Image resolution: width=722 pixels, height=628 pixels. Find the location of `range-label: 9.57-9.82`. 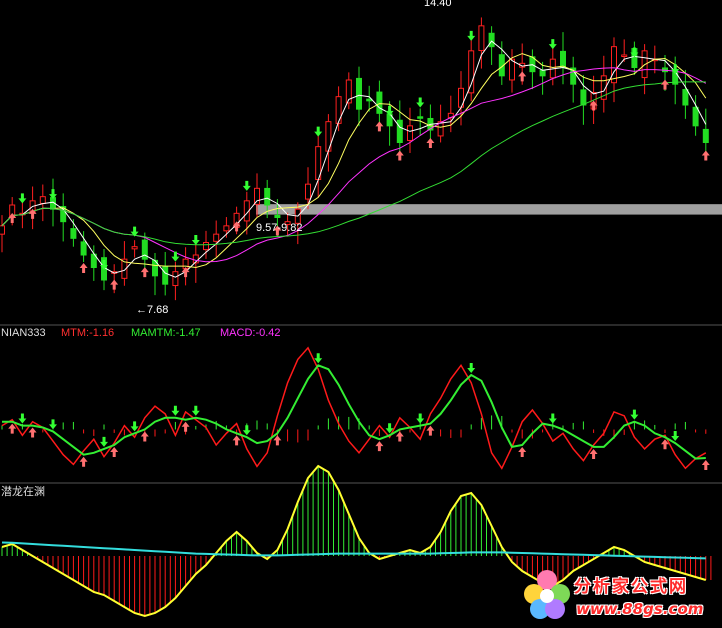

range-label: 9.57-9.82 is located at coordinates (279, 228).